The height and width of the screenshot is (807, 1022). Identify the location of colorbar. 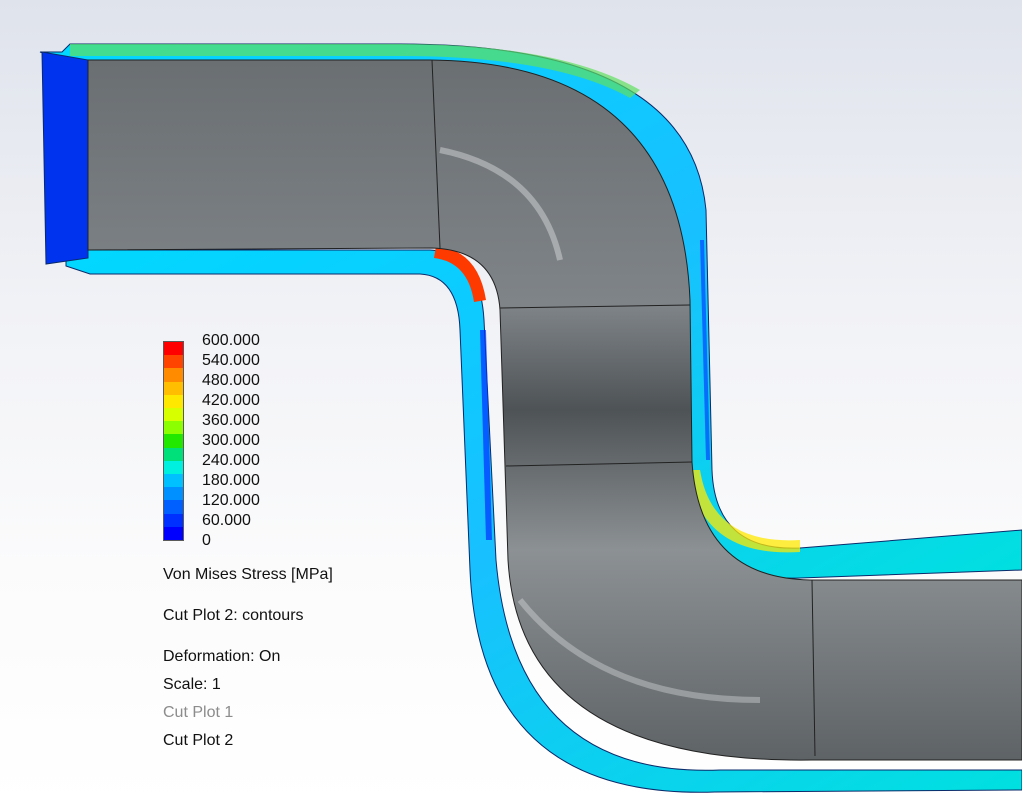
(173, 441).